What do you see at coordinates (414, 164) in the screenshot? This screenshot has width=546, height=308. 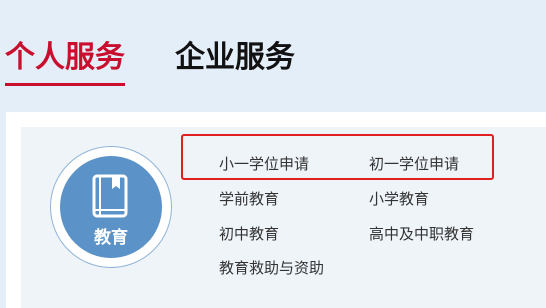 I see `link-junior-one-enrollment: 初一学位申请` at bounding box center [414, 164].